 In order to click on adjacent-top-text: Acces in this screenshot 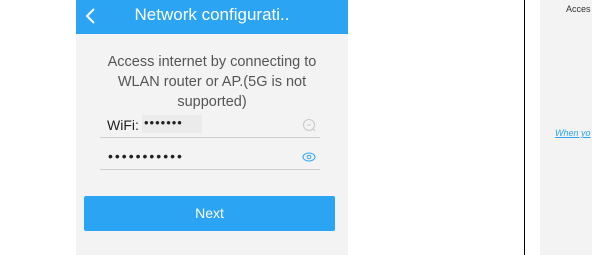, I will do `click(578, 9)`.